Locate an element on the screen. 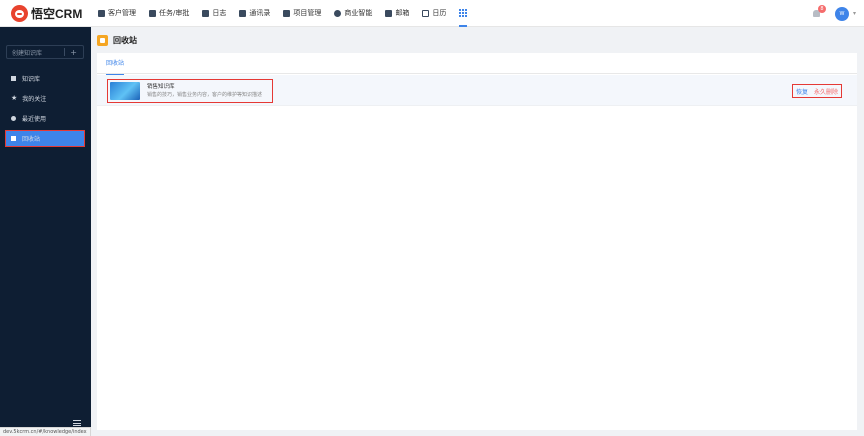 This screenshot has width=864, height=436. nav-label: 客户管理 is located at coordinates (122, 13).